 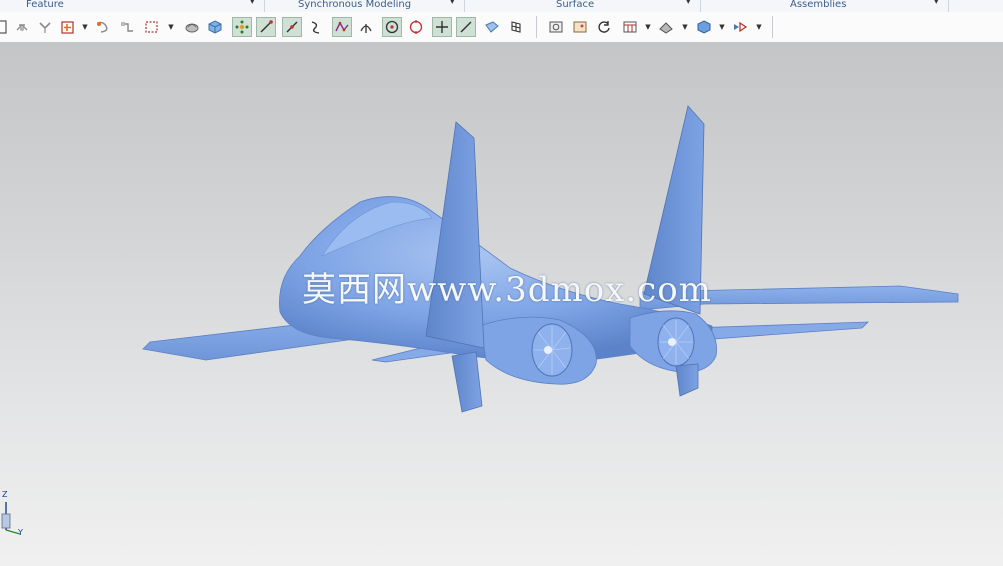 I want to click on snap-points-button, so click(x=242, y=27).